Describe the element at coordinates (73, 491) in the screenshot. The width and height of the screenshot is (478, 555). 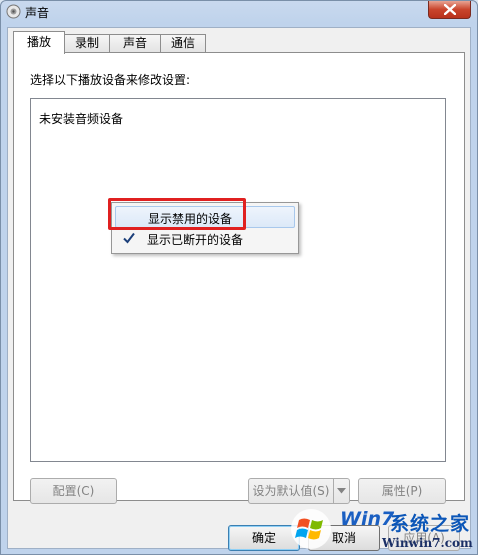
I see `configure-button: 配置(C)` at that location.